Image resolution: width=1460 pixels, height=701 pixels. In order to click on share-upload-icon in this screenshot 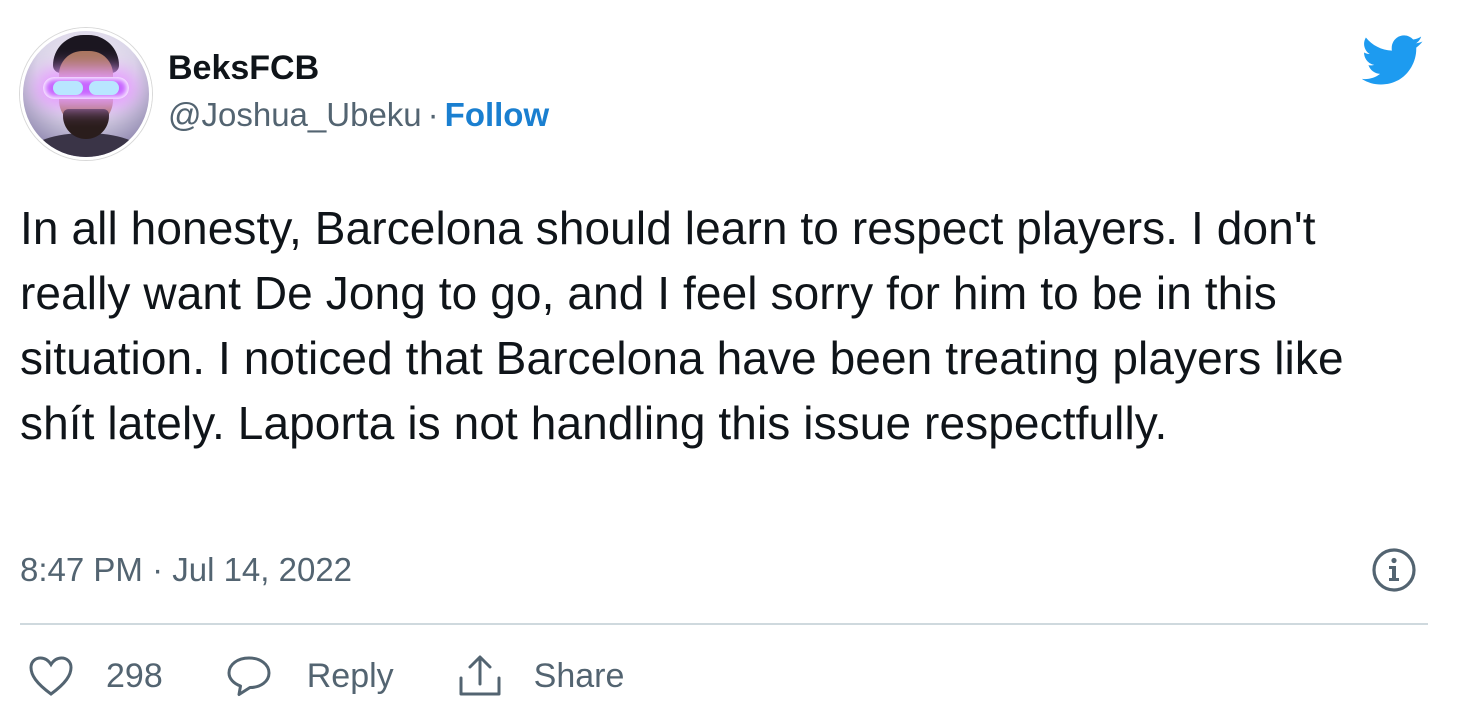, I will do `click(480, 675)`.